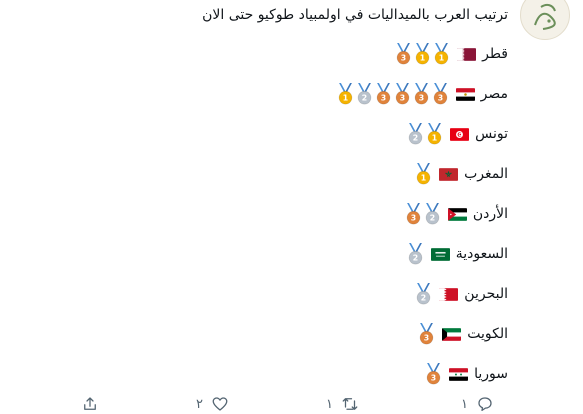 This screenshot has width=583, height=414. Describe the element at coordinates (491, 374) in the screenshot. I see `country-name: سوريا` at that location.